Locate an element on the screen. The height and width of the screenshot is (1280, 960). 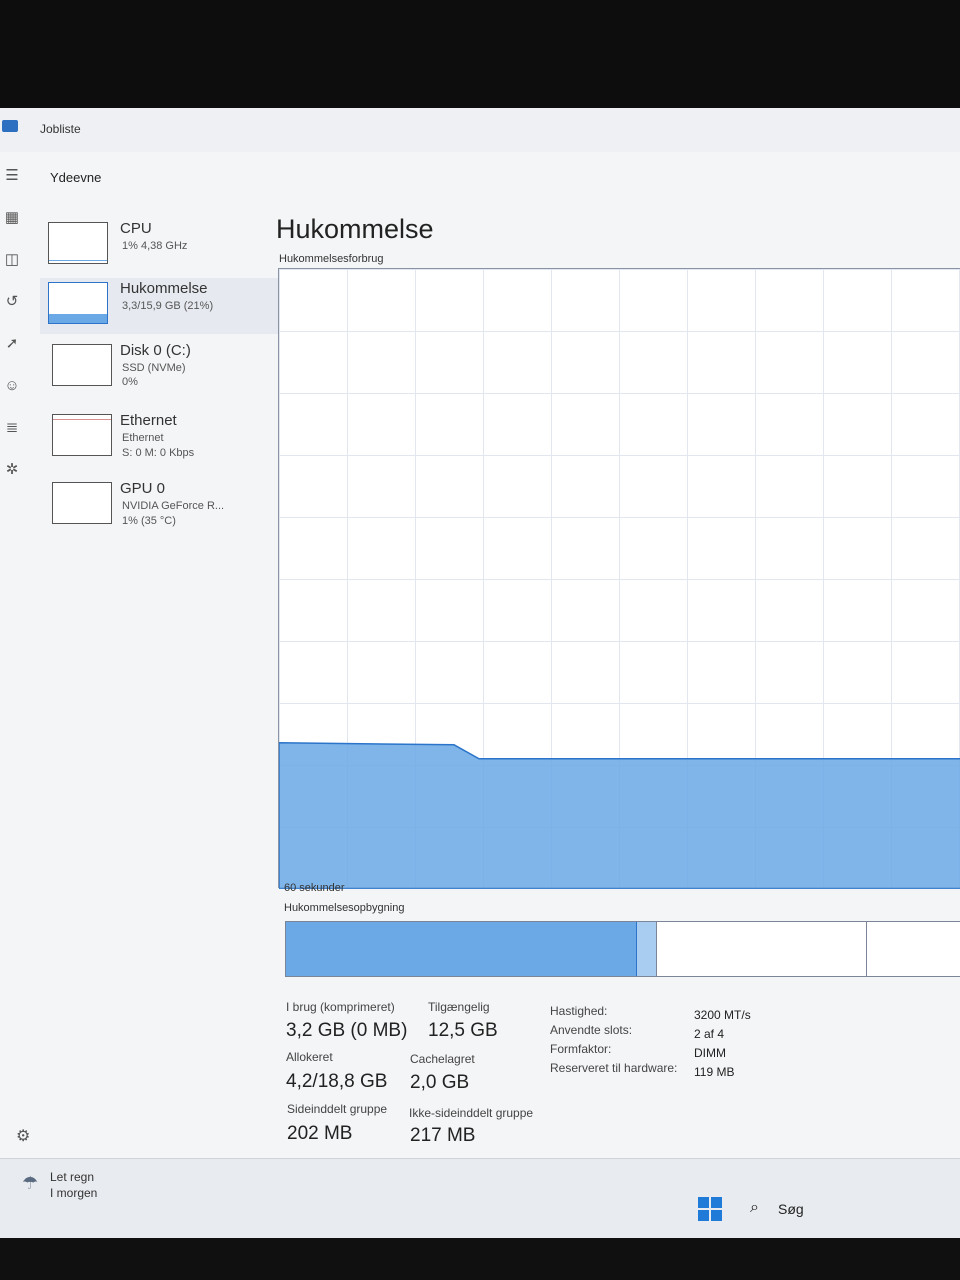
weather-time: I morgen is located at coordinates (74, 1193).